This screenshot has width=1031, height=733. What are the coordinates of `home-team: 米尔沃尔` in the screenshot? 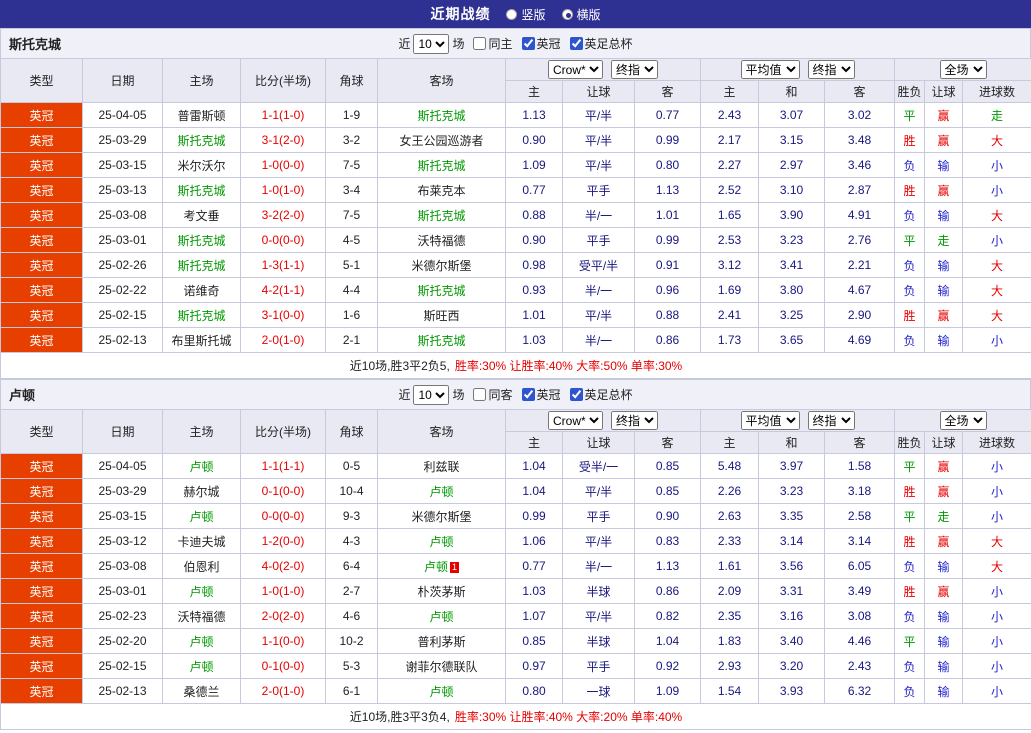 It's located at (201, 165).